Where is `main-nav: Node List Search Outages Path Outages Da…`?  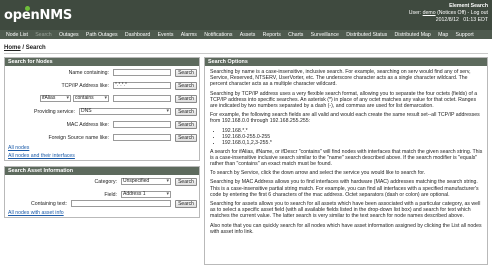 main-nav: Node List Search Outages Path Outages Da… is located at coordinates (246, 34).